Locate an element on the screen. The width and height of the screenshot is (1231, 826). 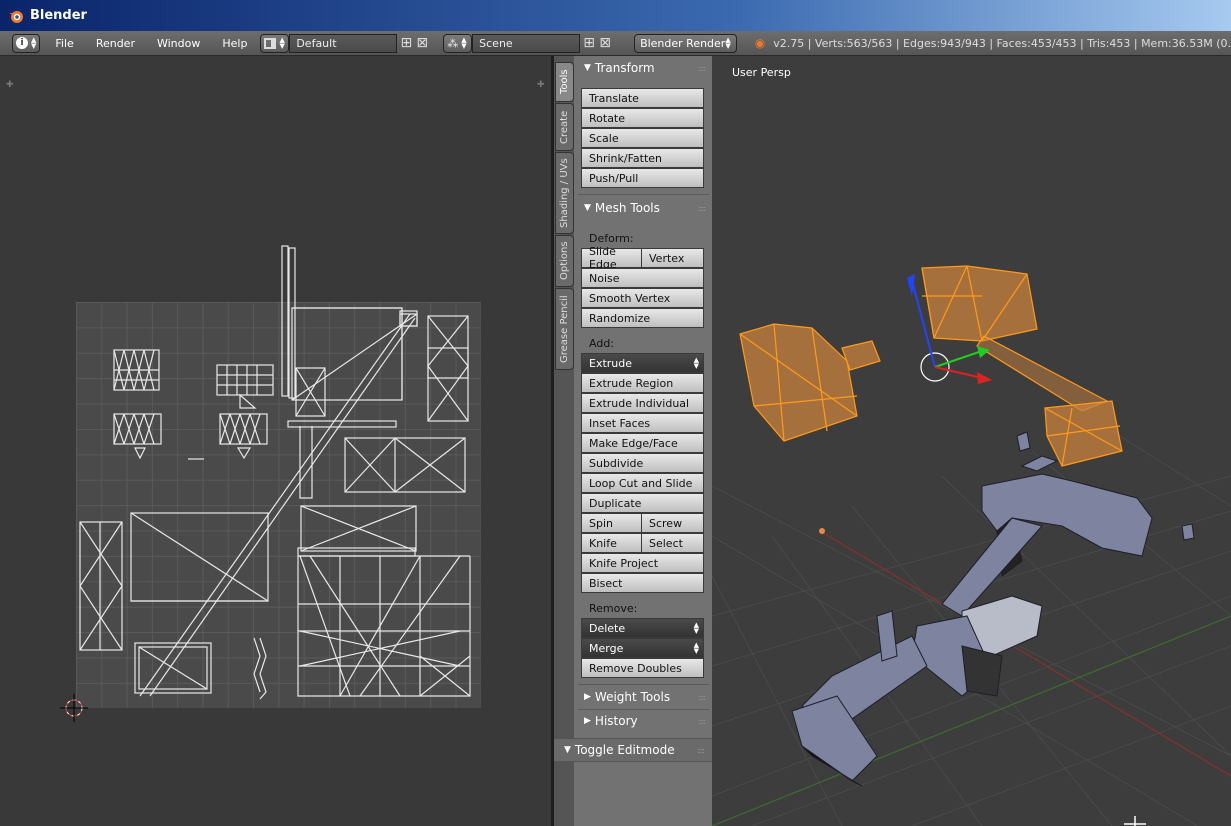
scene-type-button: ⁂ ▲ ▼ is located at coordinates (458, 43).